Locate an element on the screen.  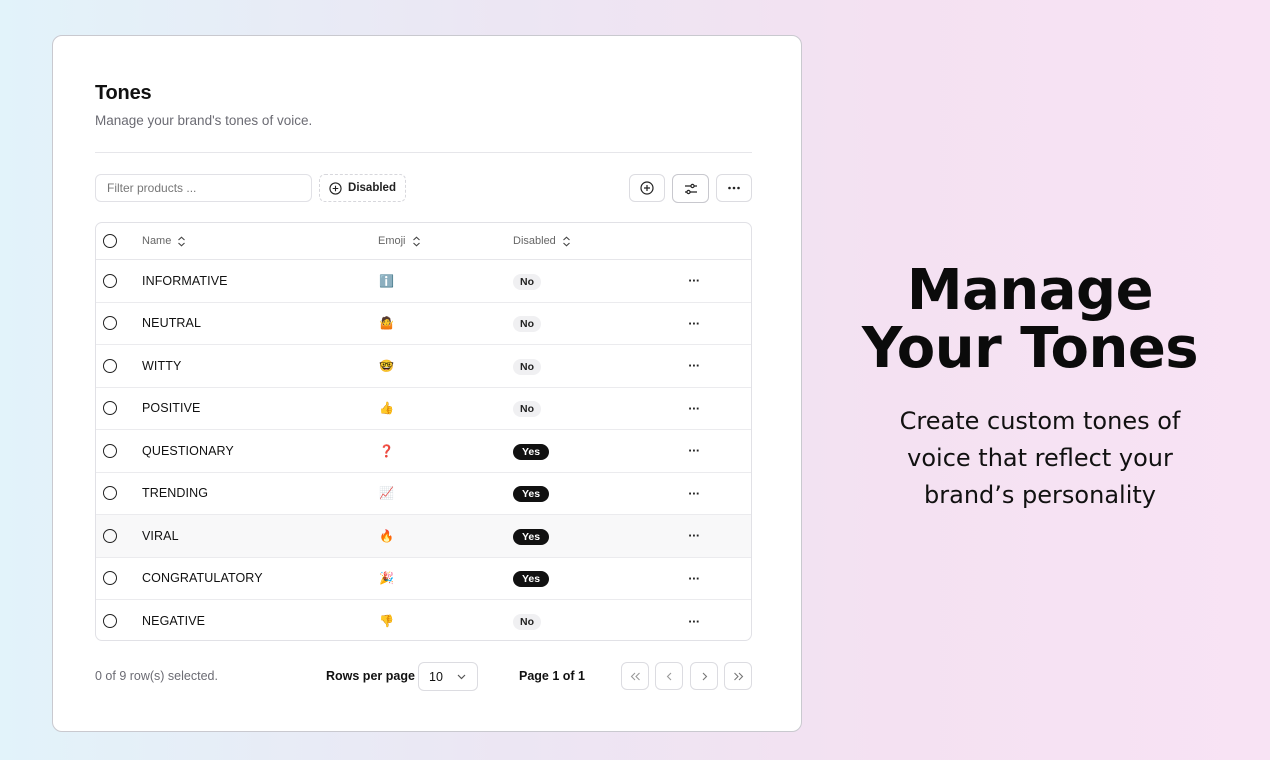
table-row: VIRAL 🔥 Yes ··· is located at coordinates (423, 536).